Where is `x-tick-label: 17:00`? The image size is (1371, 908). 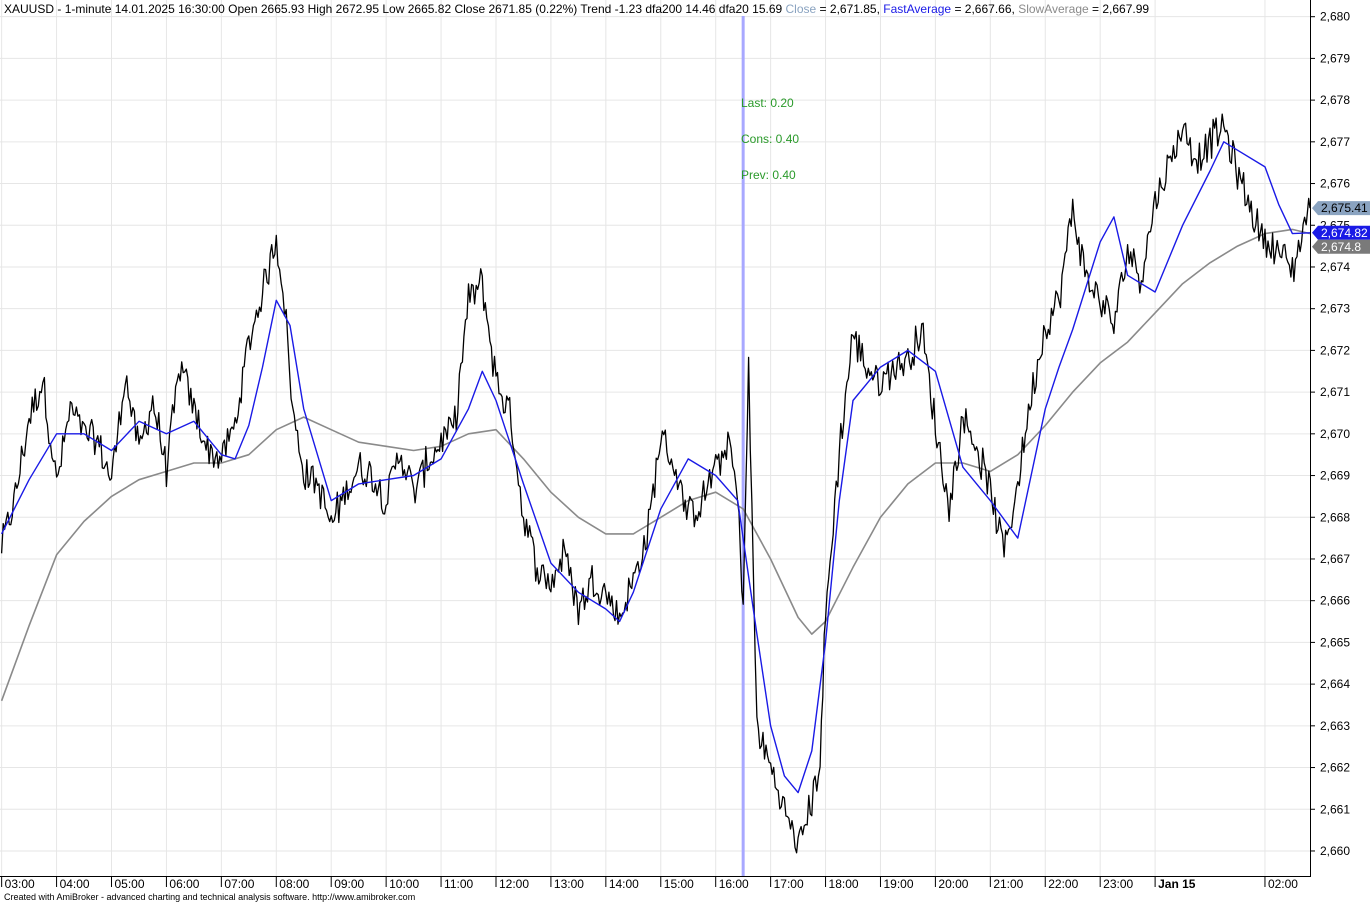
x-tick-label: 17:00 is located at coordinates (789, 884).